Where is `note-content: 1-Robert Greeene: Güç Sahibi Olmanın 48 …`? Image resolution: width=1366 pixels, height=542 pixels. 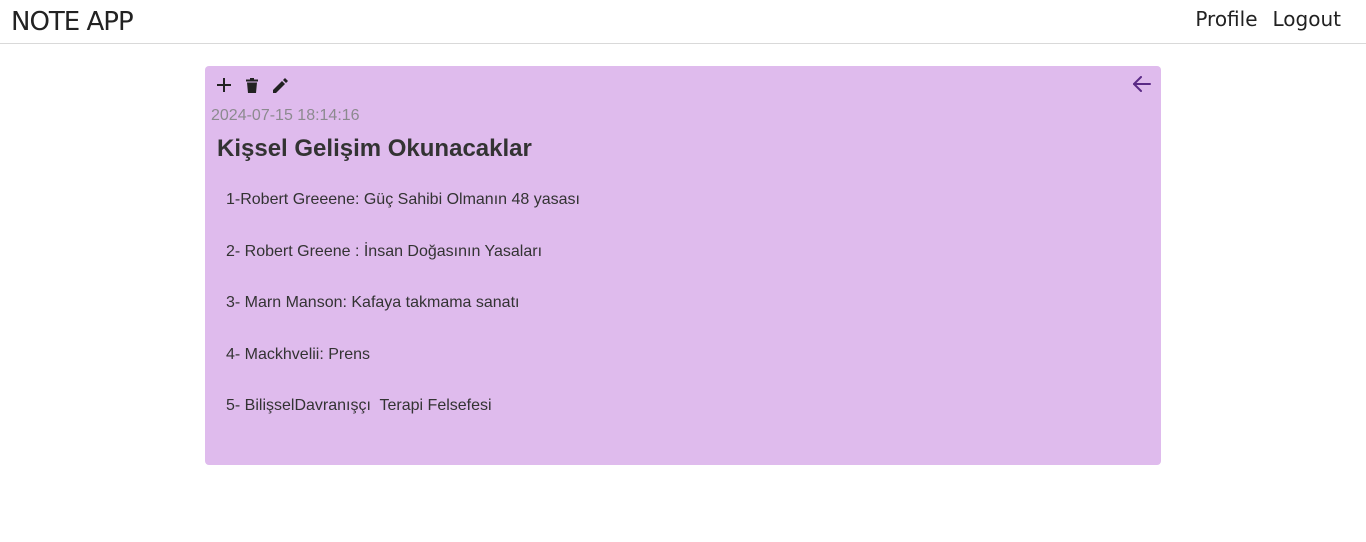
note-content: 1-Robert Greeene: Güç Sahibi Olmanın 48 … is located at coordinates (403, 320).